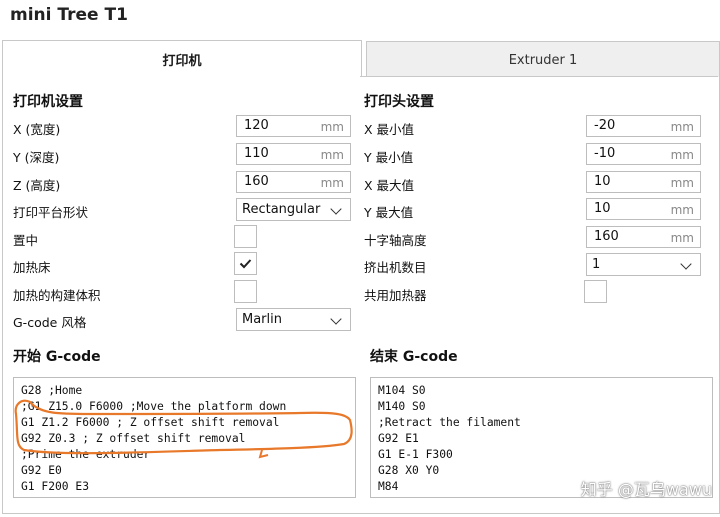  I want to click on watermark-text: 知乎 @瓦乌wawu, so click(646, 489).